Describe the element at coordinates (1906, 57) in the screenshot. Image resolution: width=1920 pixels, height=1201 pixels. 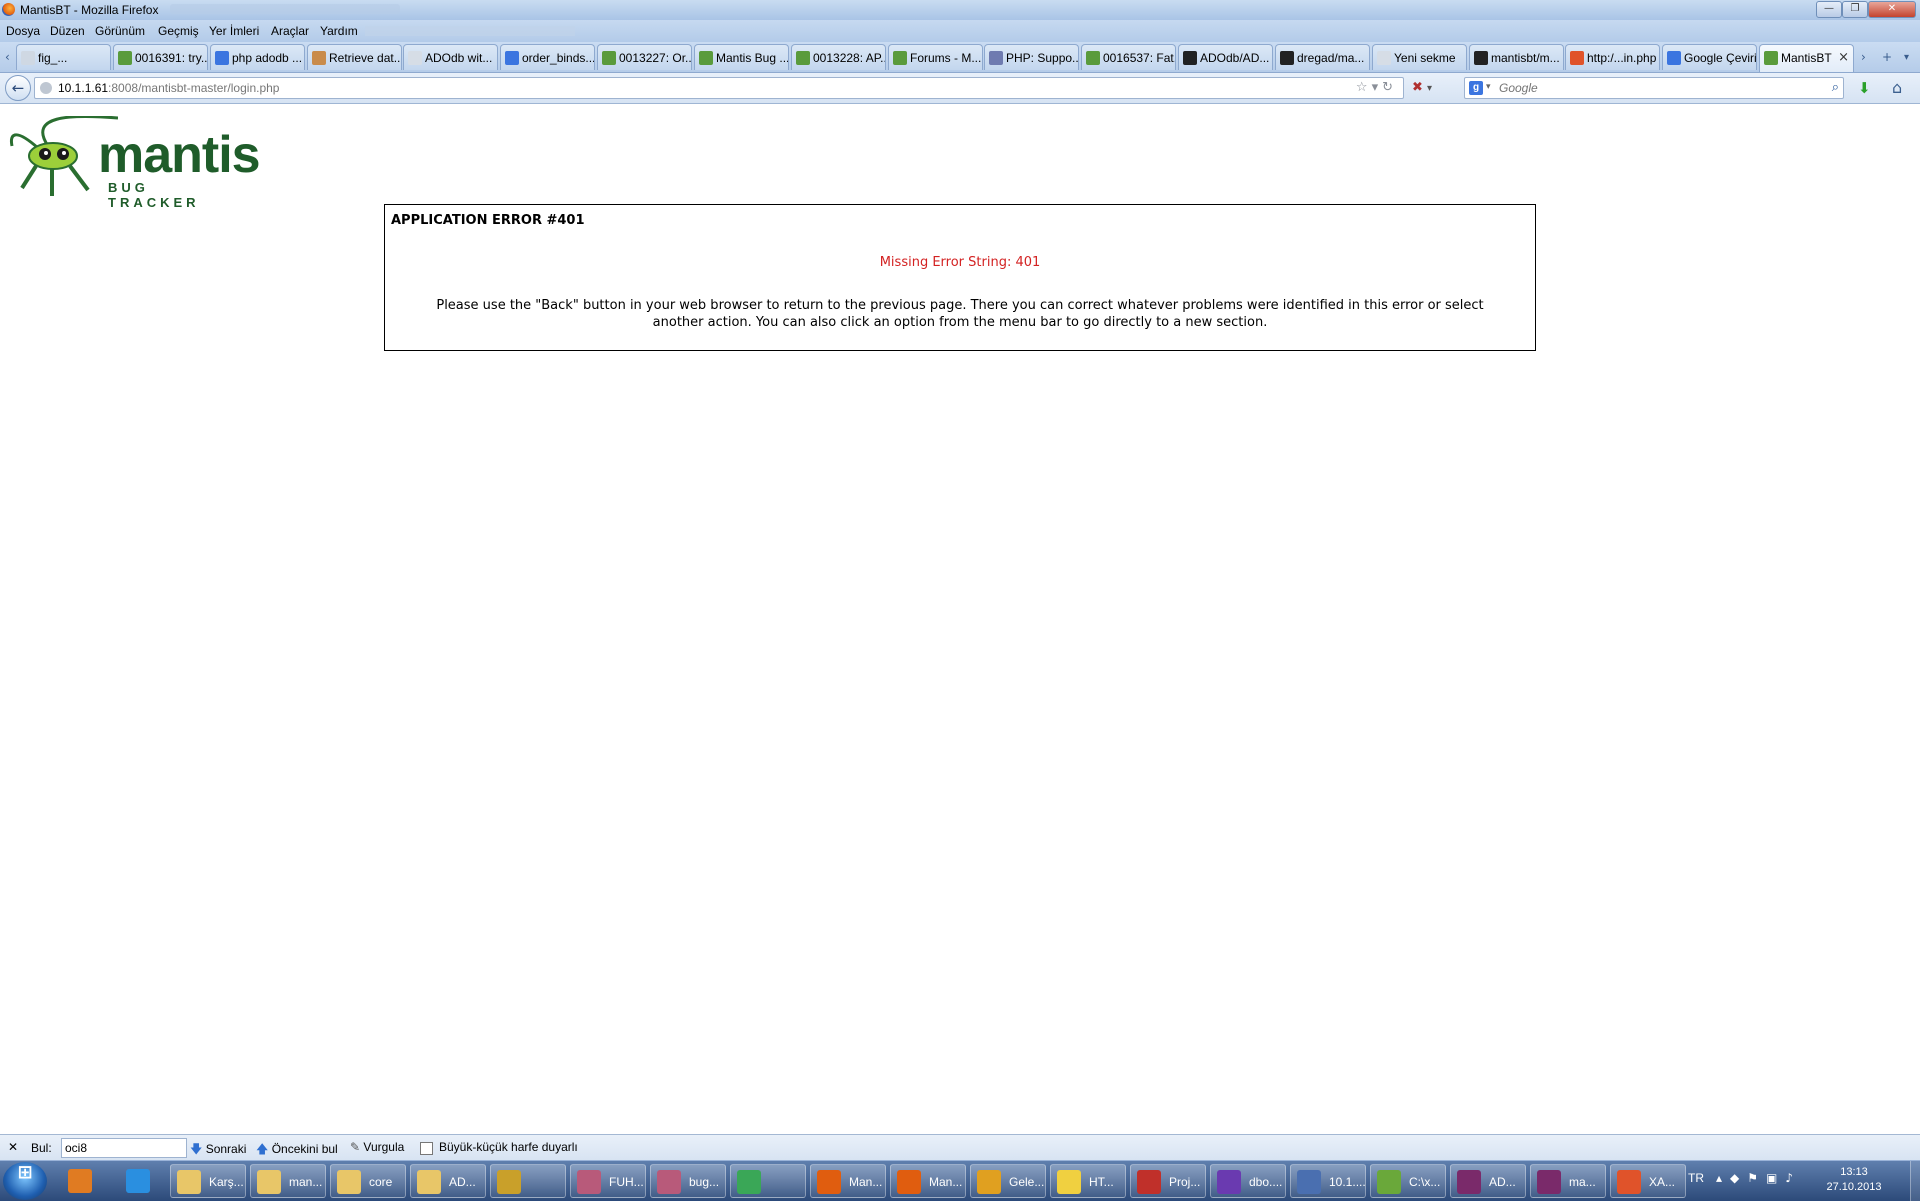
I see `list-all-tabs-icon: ▾` at that location.